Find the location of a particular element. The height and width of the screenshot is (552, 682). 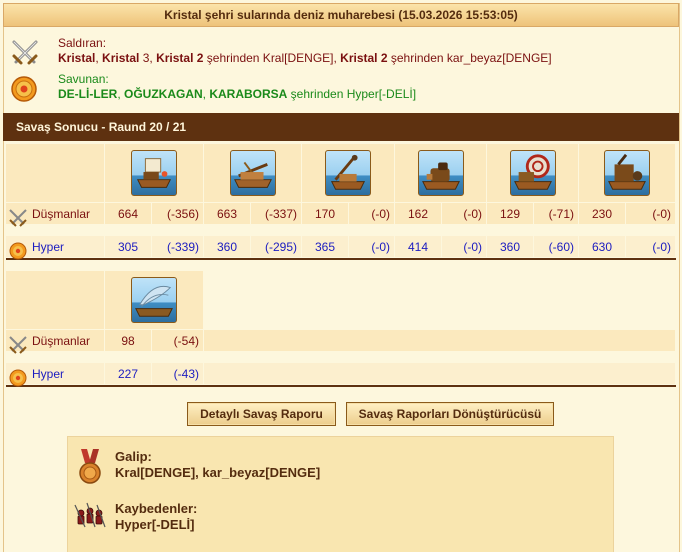

hyper-unit-count: 414 is located at coordinates (418, 246).